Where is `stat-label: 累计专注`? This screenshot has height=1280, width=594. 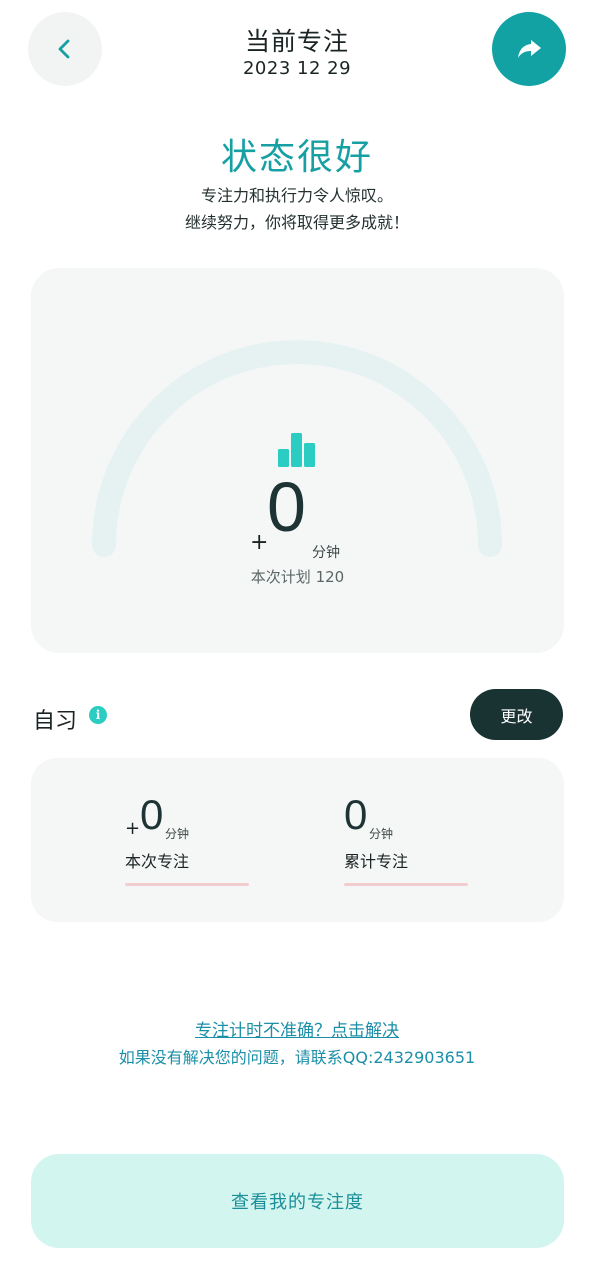
stat-label: 累计专注 is located at coordinates (376, 861).